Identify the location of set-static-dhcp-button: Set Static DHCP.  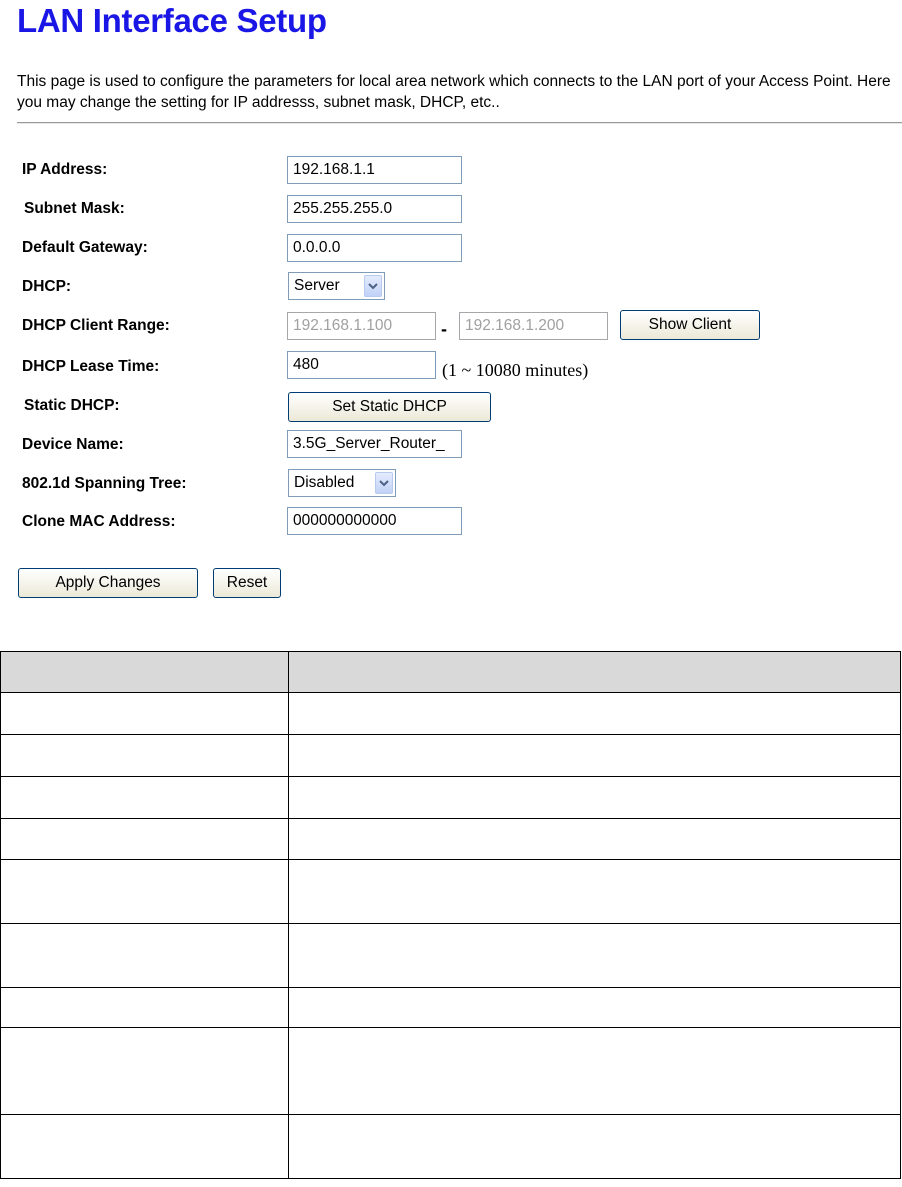
(389, 407).